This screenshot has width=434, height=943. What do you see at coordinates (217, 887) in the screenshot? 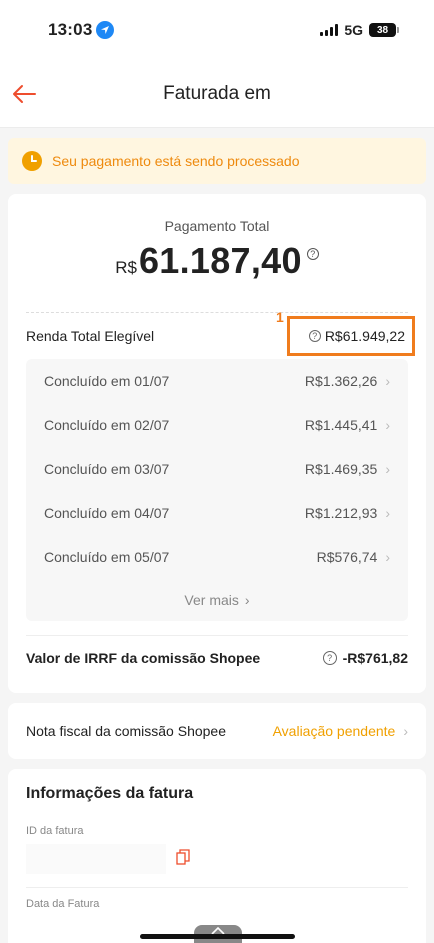
I see `info-divider` at bounding box center [217, 887].